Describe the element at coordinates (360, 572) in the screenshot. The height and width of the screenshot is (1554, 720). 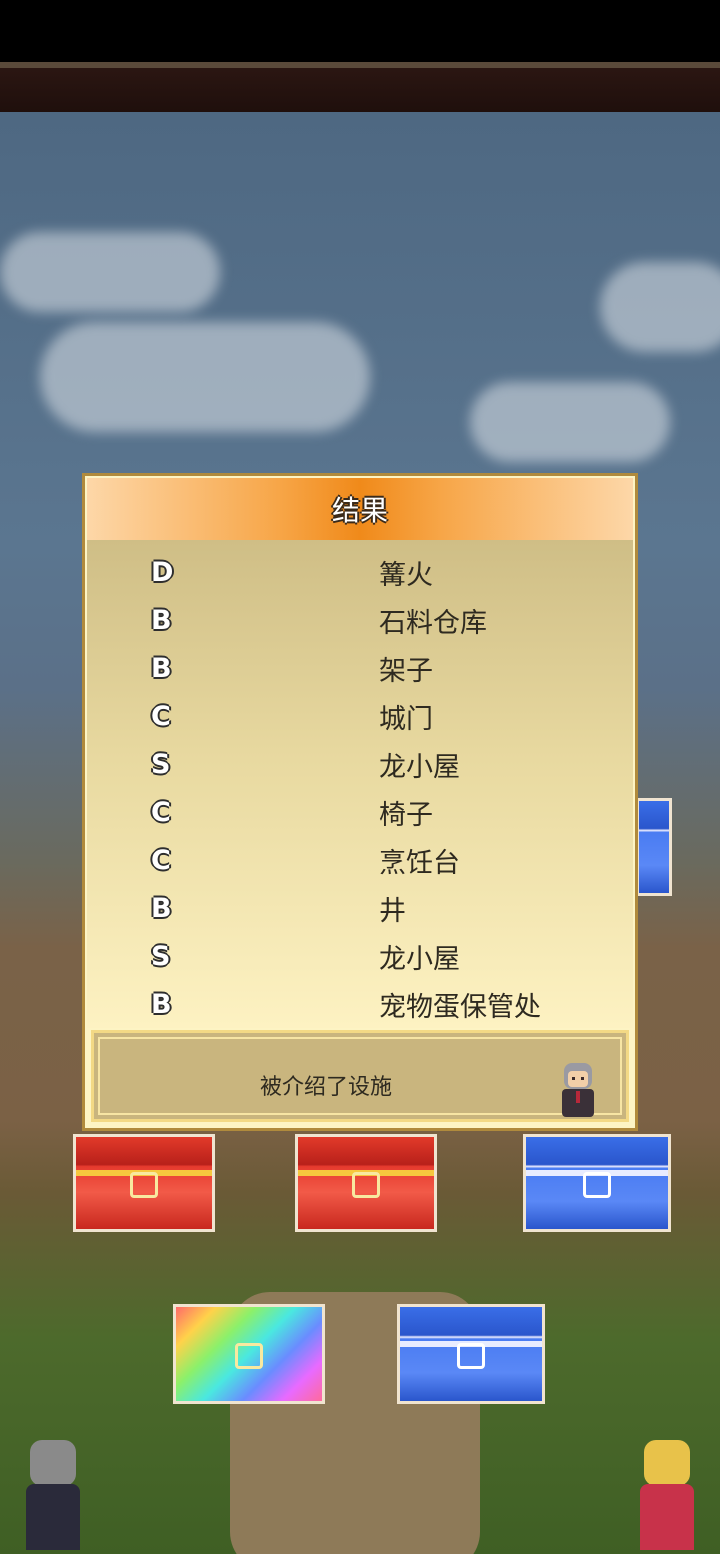
I see `result-row: D 篝火` at that location.